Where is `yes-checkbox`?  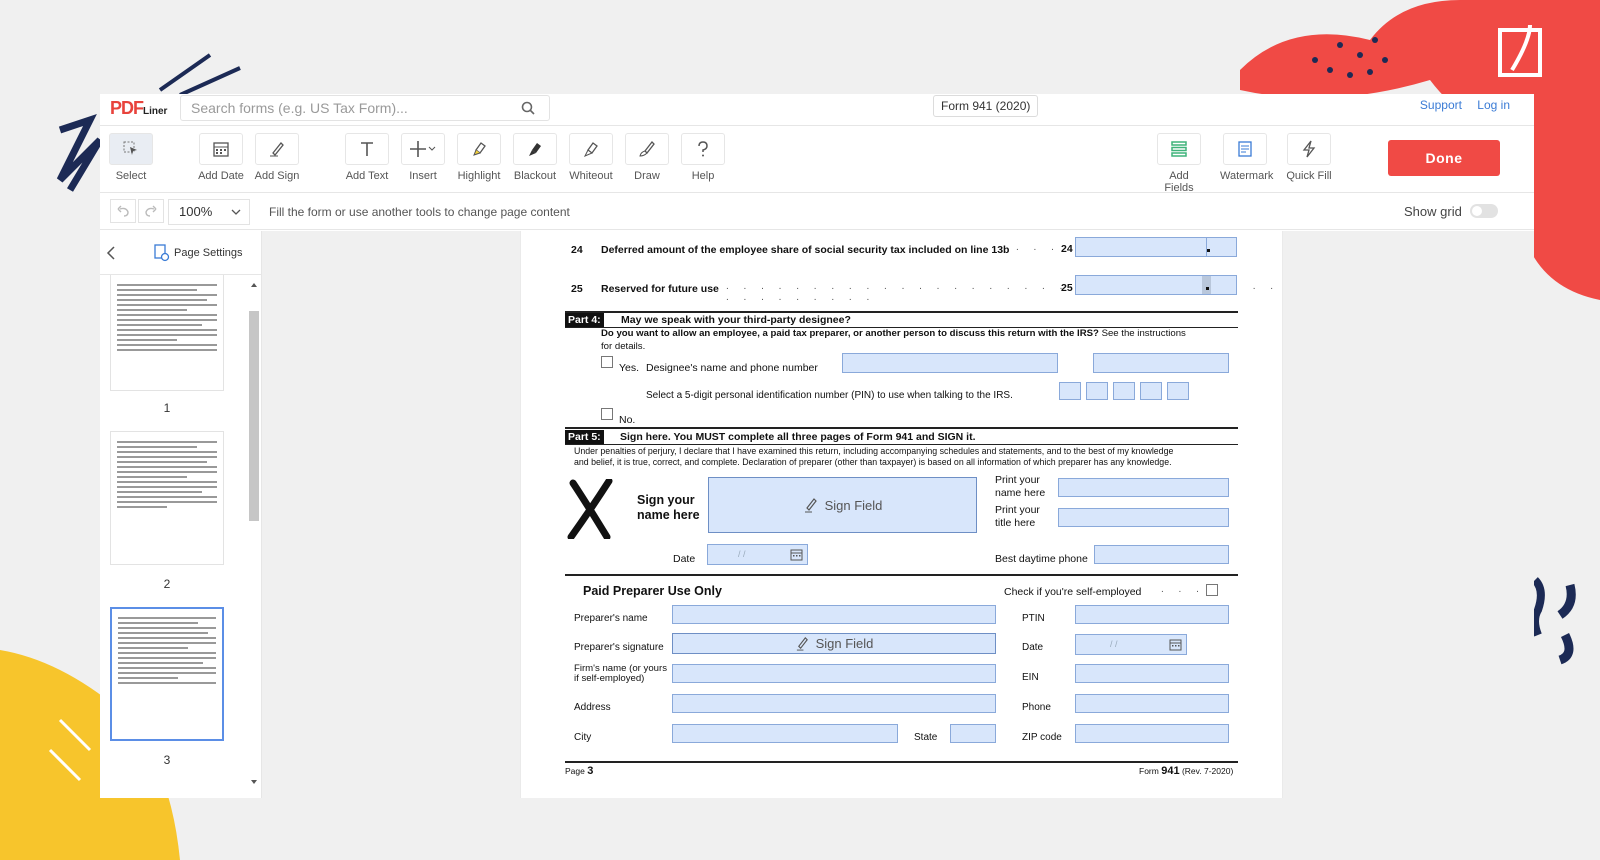
yes-checkbox is located at coordinates (607, 362).